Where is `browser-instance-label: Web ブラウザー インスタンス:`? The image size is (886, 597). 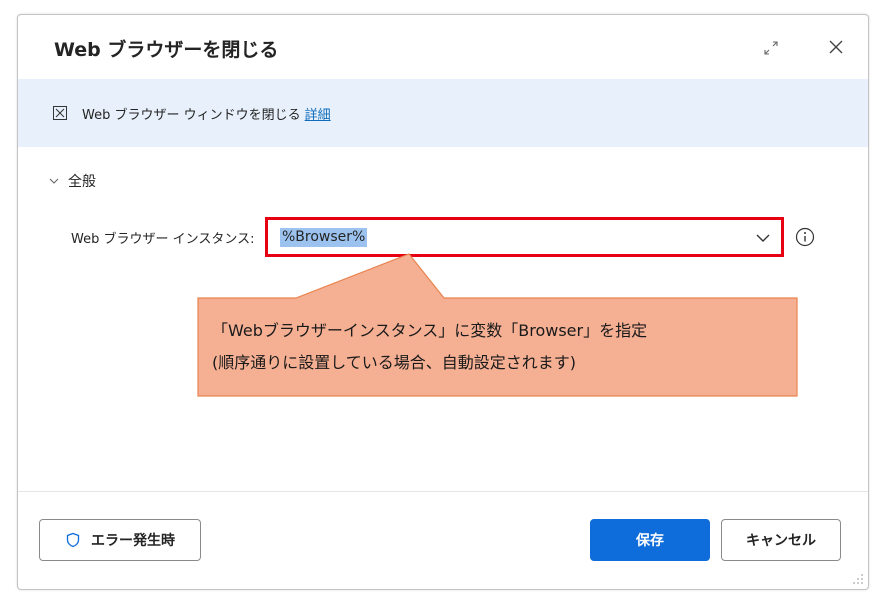
browser-instance-label: Web ブラウザー インスタンス: is located at coordinates (163, 239).